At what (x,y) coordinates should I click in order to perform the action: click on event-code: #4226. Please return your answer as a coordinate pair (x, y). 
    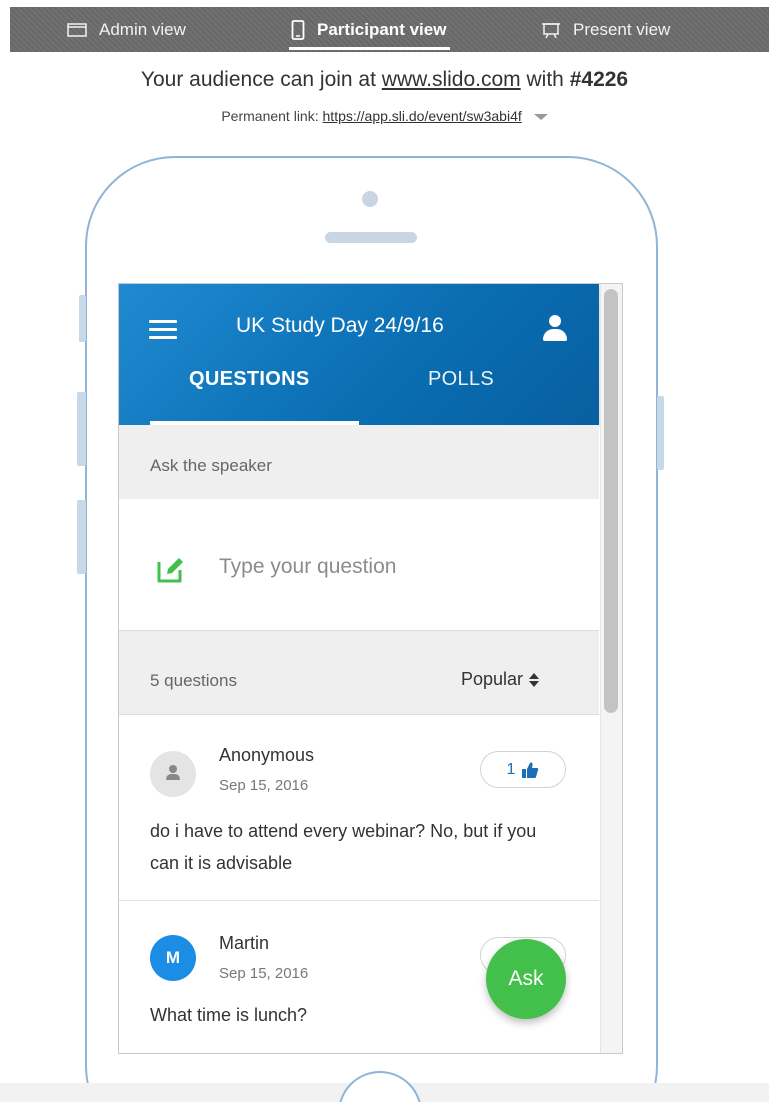
    Looking at the image, I should click on (599, 79).